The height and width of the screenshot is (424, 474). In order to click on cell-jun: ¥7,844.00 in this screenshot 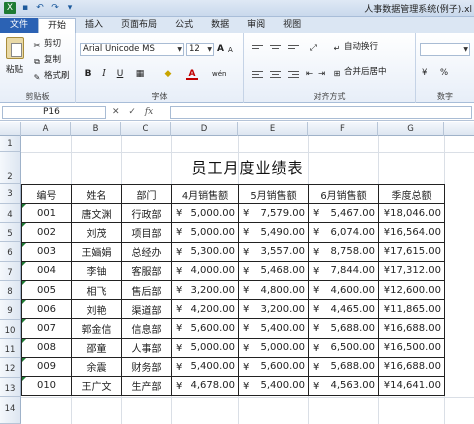, I will do `click(343, 270)`.